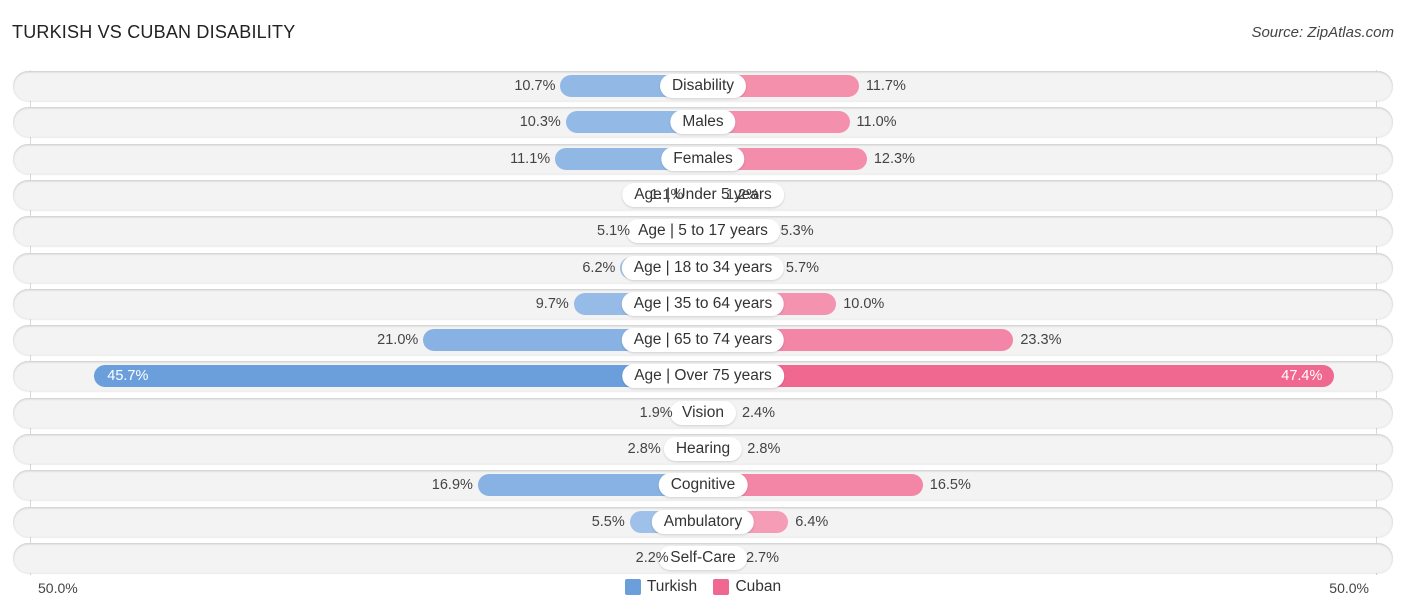 The image size is (1406, 612). I want to click on value-label-turkish-age-5-to-17-years: 5.1%, so click(614, 231).